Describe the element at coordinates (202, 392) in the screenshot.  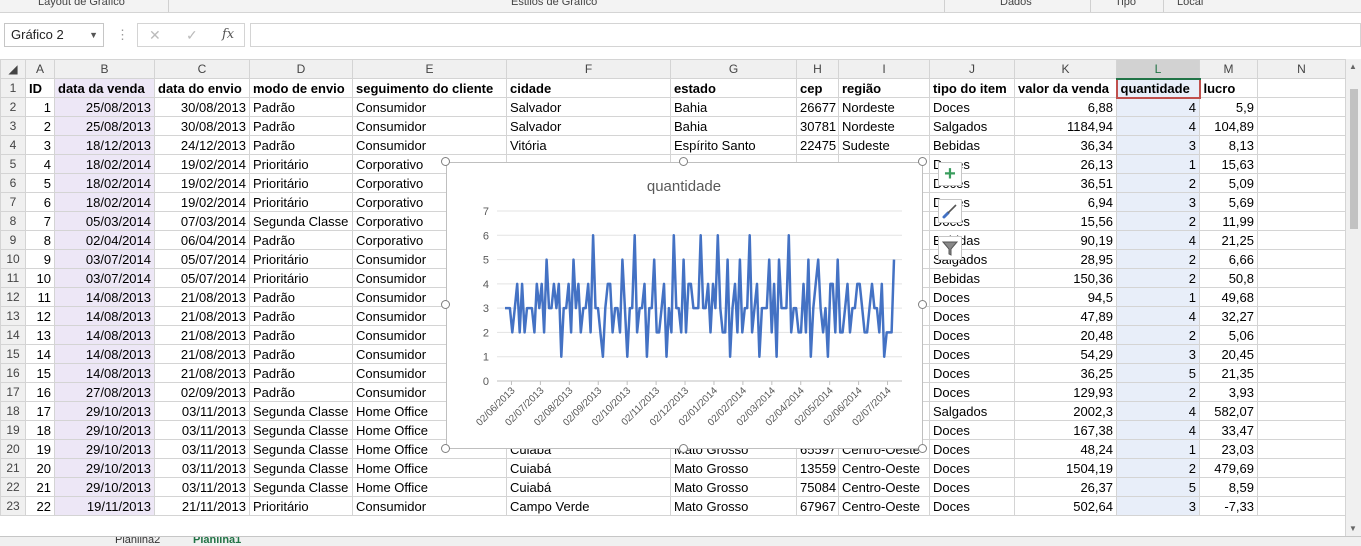
I see `cell: 02/09/2013` at that location.